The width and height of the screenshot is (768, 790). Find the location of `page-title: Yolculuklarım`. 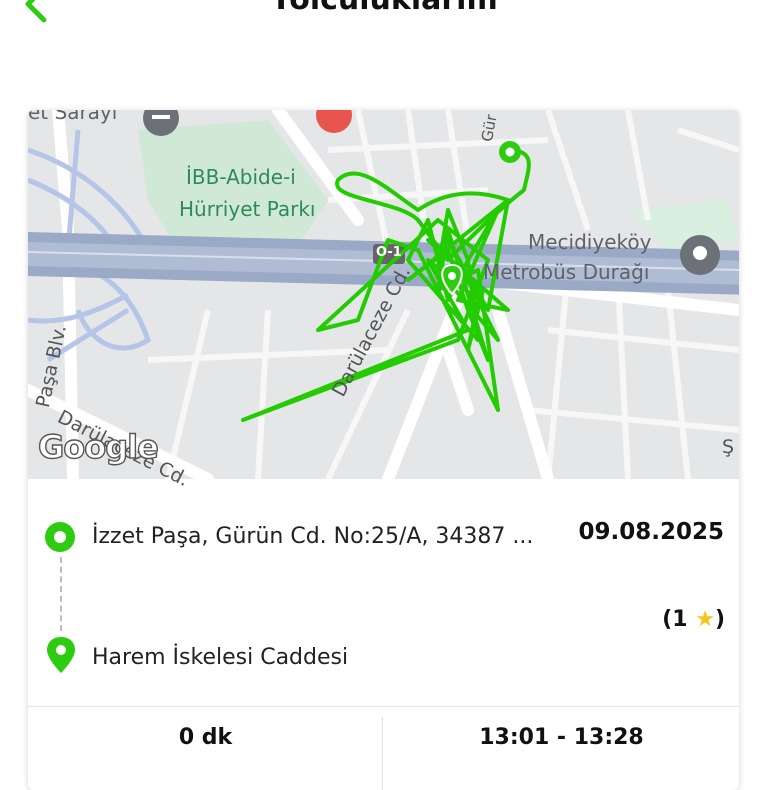

page-title: Yolculuklarım is located at coordinates (384, 8).